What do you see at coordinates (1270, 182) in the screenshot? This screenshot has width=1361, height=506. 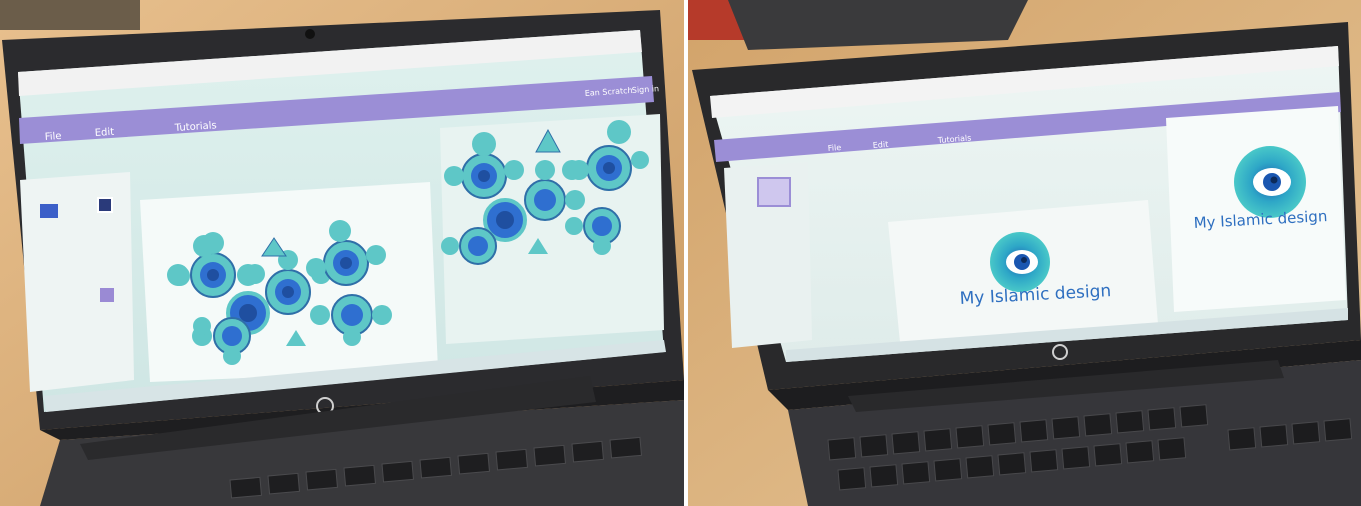 I see `eye-logo-stage` at bounding box center [1270, 182].